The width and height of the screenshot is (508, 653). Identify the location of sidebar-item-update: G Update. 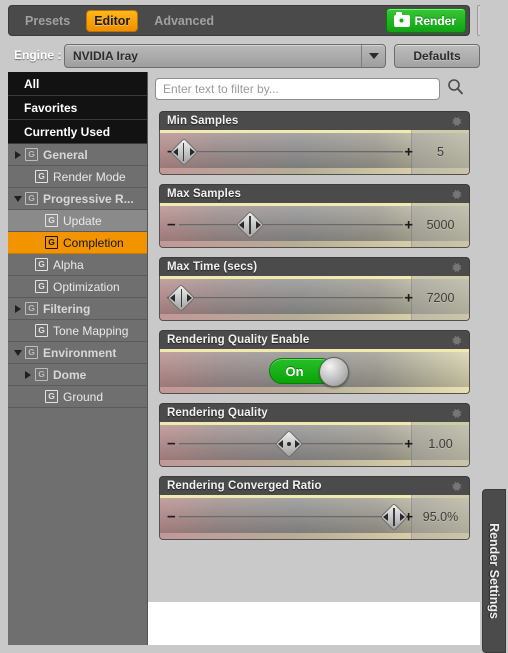
(77, 221).